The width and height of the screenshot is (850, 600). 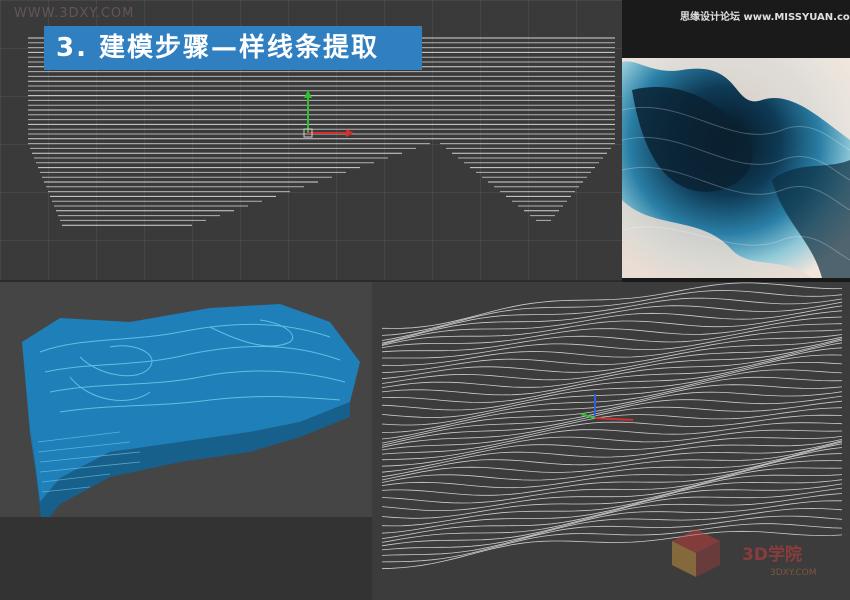 What do you see at coordinates (793, 573) in the screenshot?
I see `watermark-bottom-right-sub: 3DXY.COM` at bounding box center [793, 573].